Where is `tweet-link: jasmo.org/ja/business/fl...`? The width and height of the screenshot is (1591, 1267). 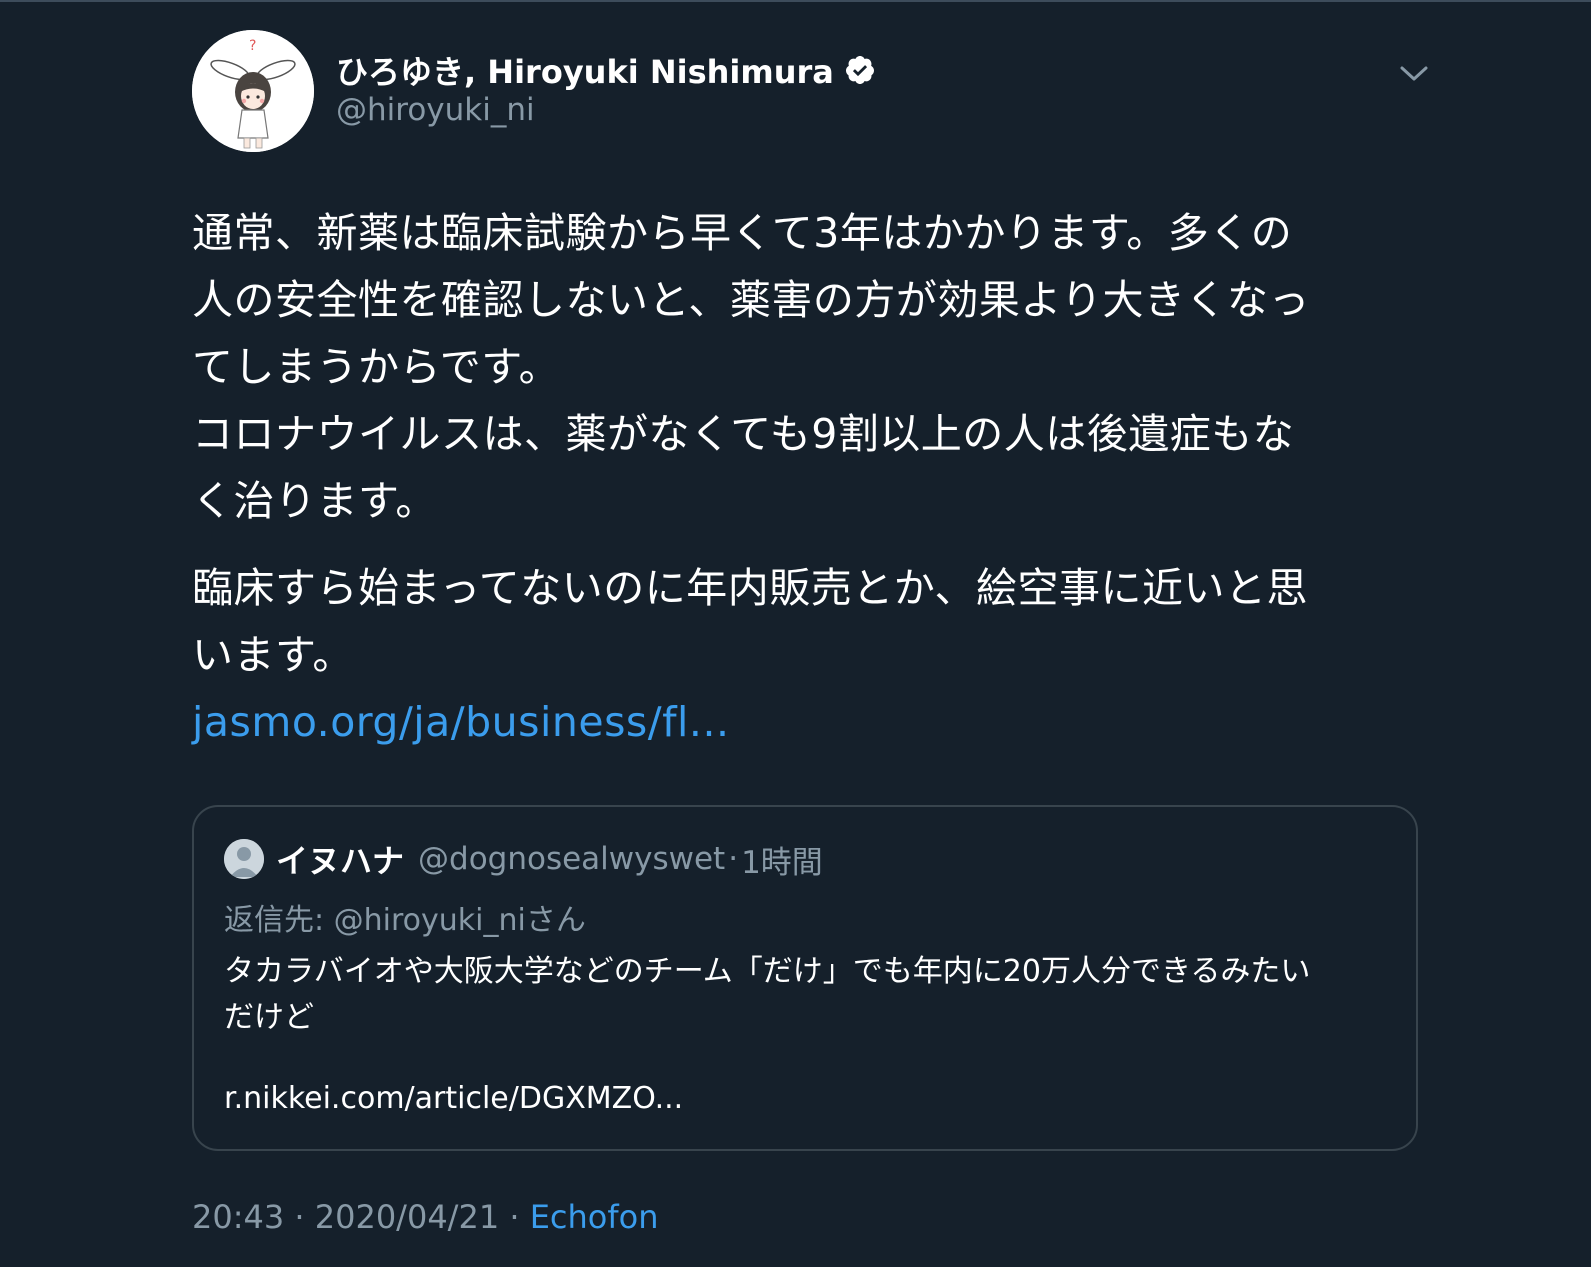 tweet-link: jasmo.org/ja/business/fl... is located at coordinates (461, 722).